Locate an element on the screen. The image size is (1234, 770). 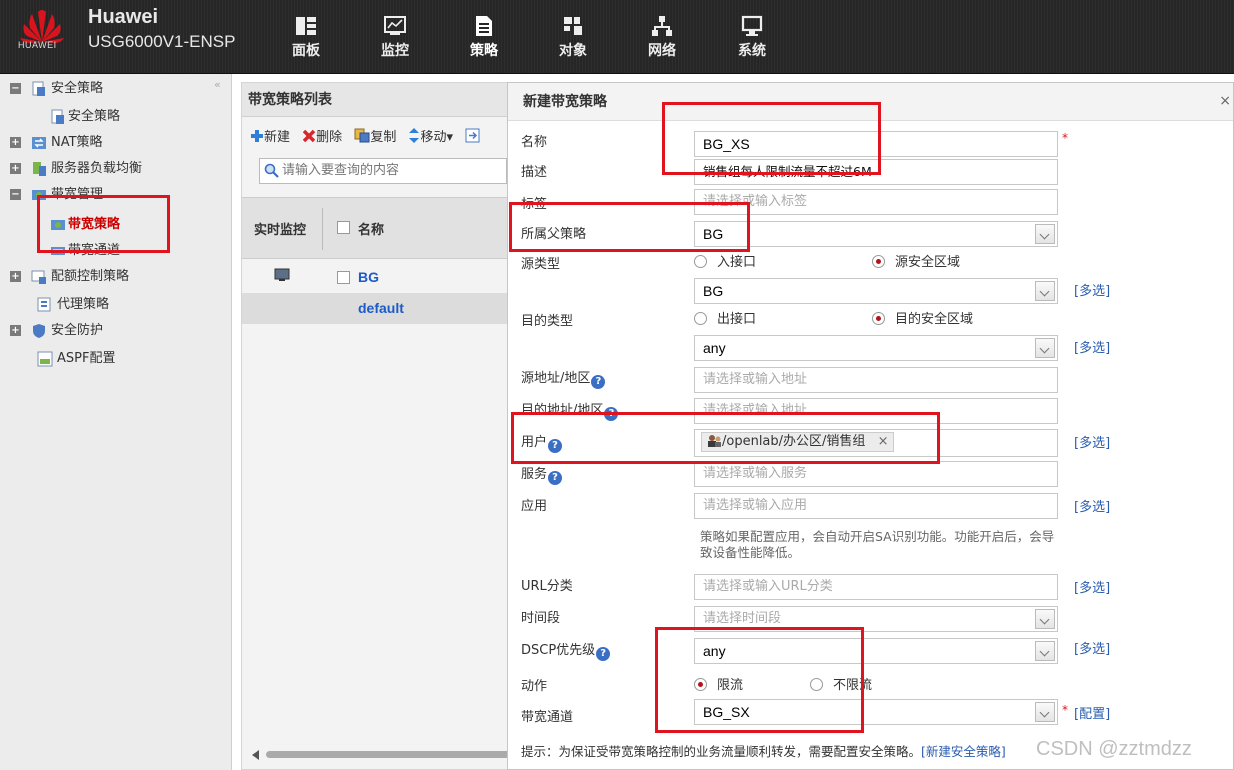
dscp-text: DSCP优先级 is located at coordinates (558, 650).